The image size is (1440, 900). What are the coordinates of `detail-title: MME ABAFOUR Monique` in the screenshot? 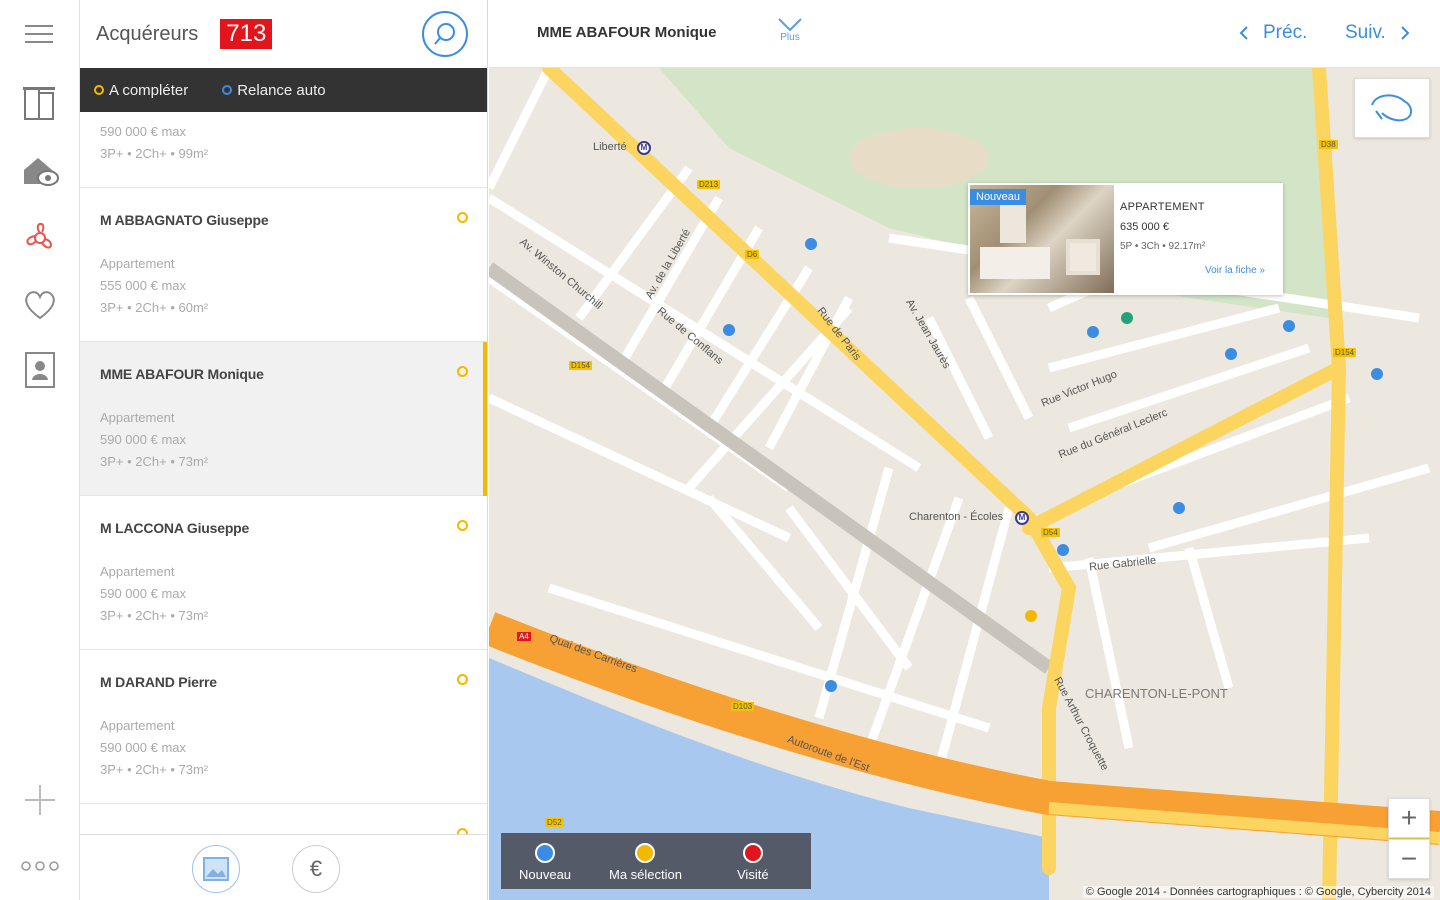 It's located at (627, 32).